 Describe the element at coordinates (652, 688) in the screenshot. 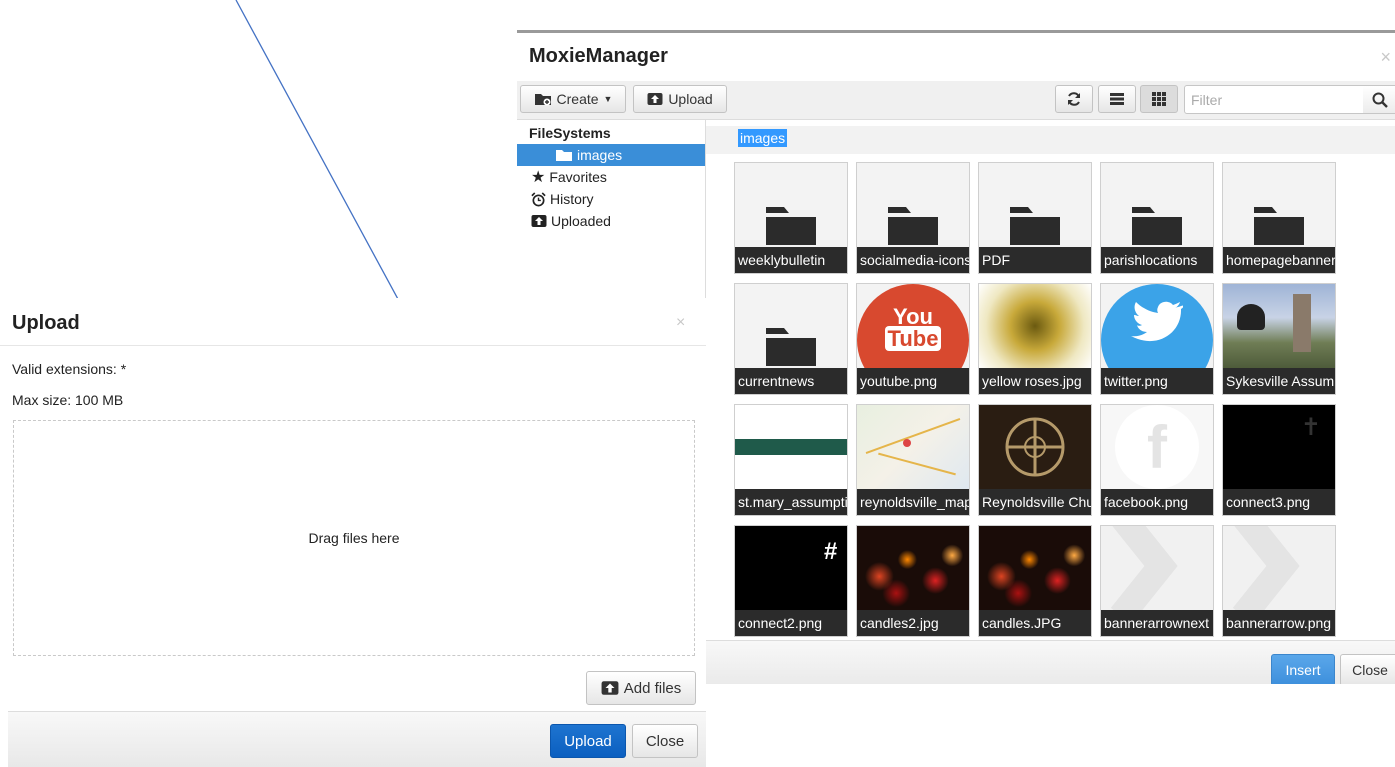

I see `add-files-label: Add files` at that location.